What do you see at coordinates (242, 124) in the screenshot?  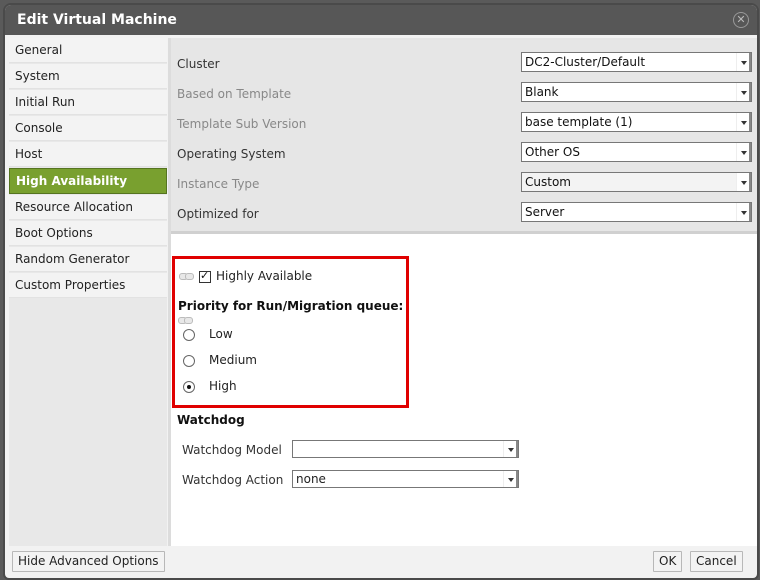 I see `template-sub-version-label: Template Sub Version` at bounding box center [242, 124].